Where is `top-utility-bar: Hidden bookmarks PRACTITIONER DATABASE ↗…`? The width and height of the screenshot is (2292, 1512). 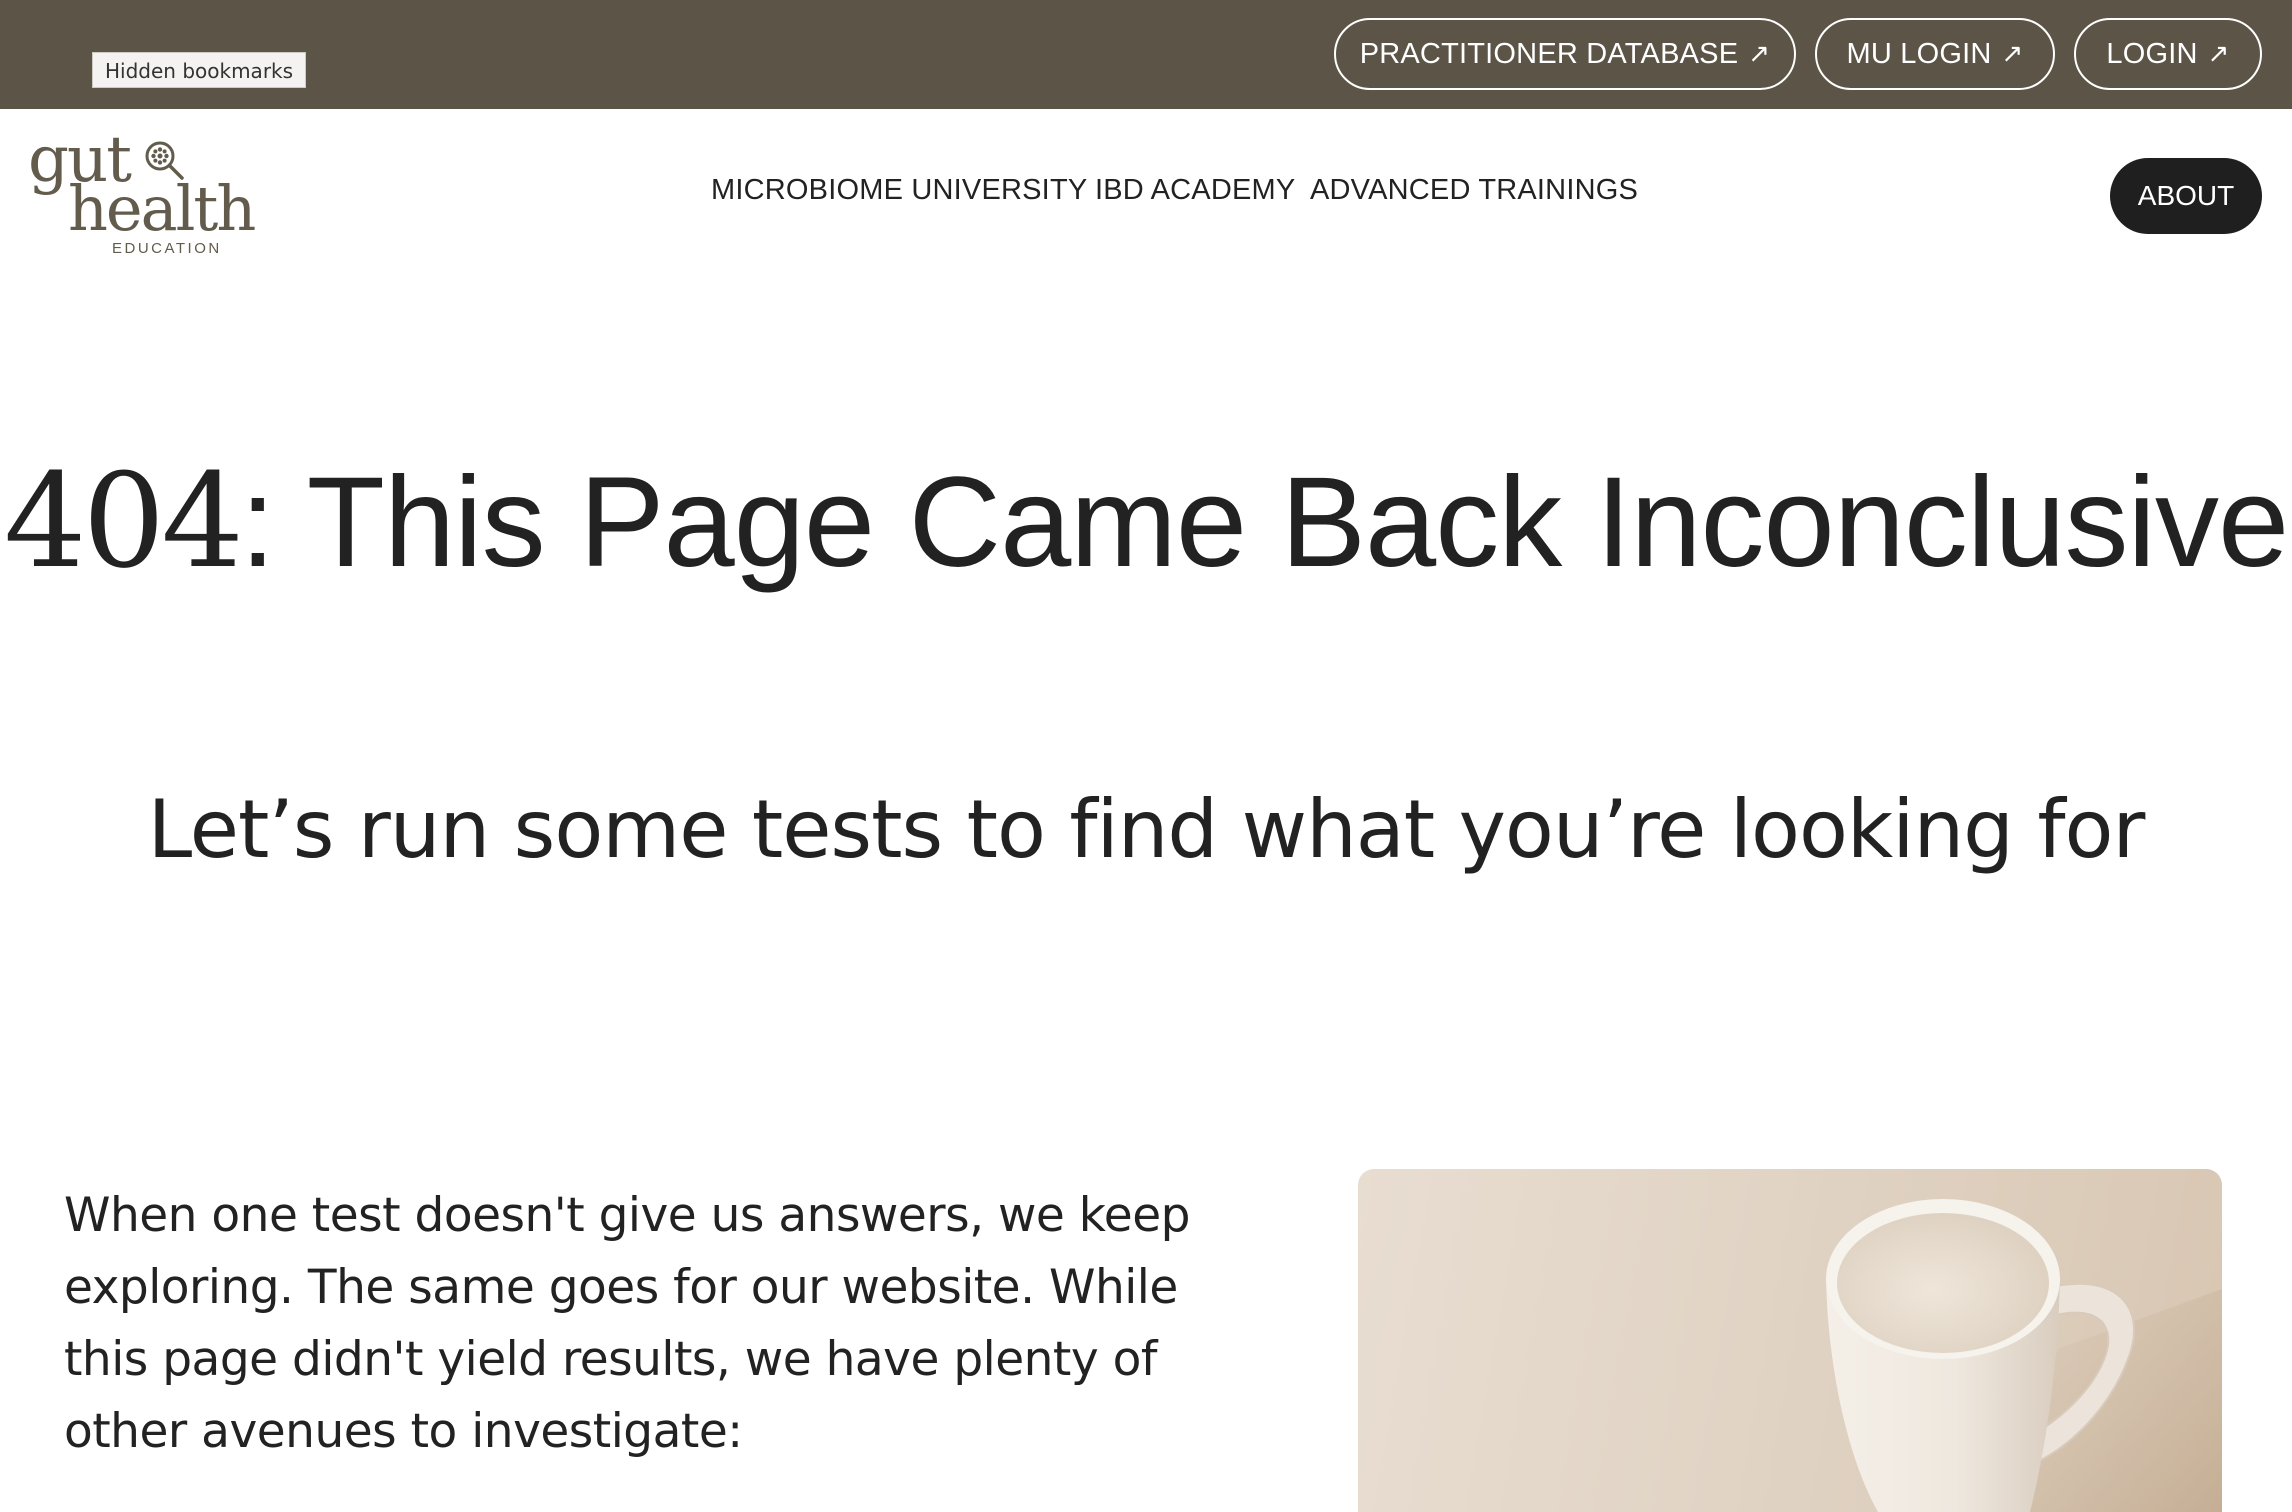 top-utility-bar: Hidden bookmarks PRACTITIONER DATABASE ↗… is located at coordinates (1146, 54).